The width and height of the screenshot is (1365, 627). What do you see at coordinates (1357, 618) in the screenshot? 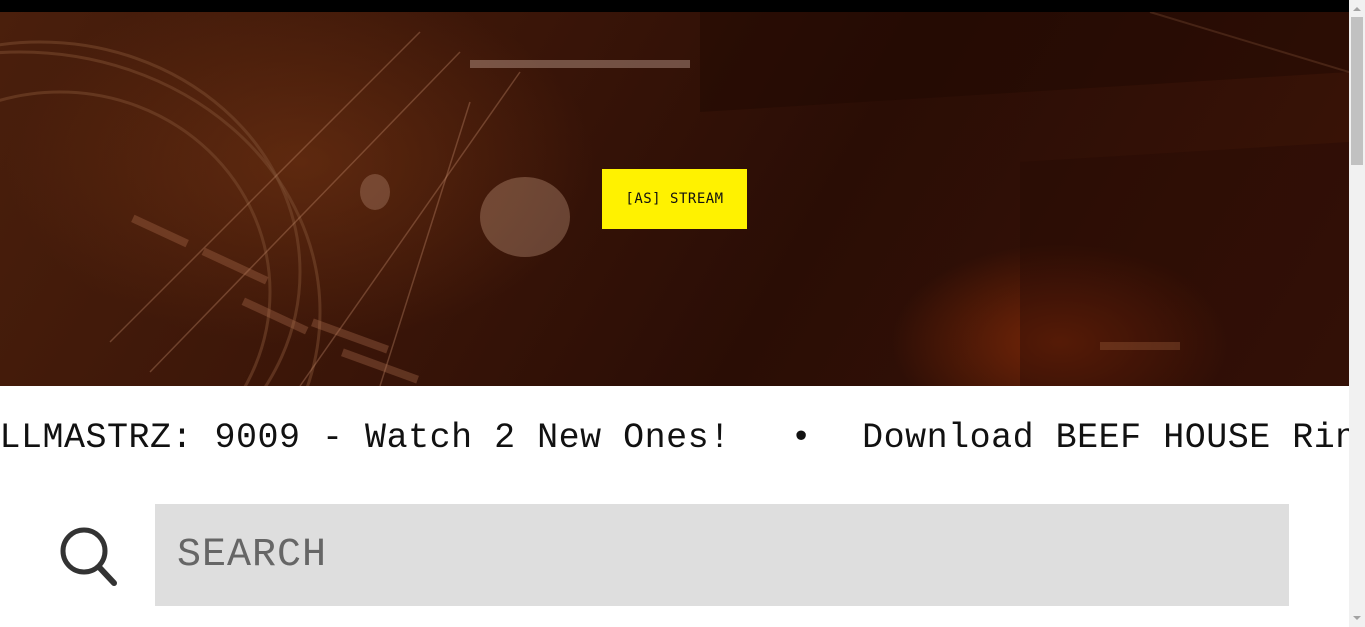
I see `scroll-down-arrow-icon` at bounding box center [1357, 618].